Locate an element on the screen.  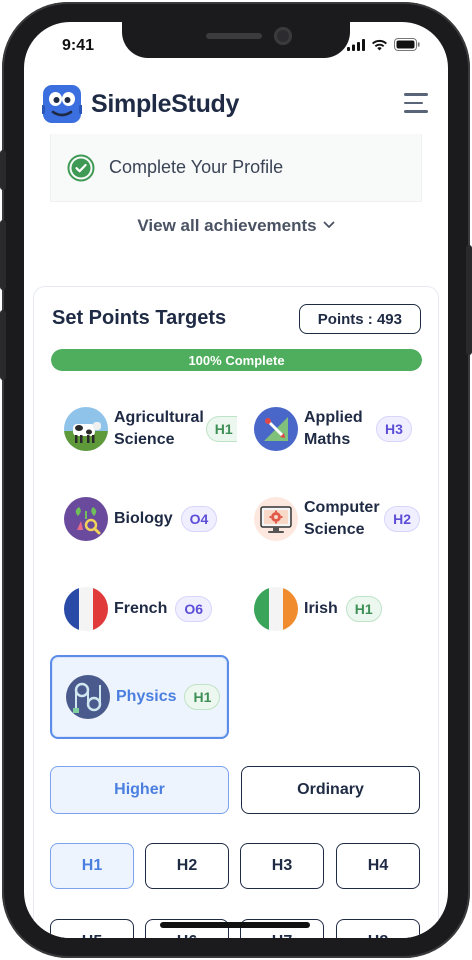
chevron-down-icon is located at coordinates (329, 224).